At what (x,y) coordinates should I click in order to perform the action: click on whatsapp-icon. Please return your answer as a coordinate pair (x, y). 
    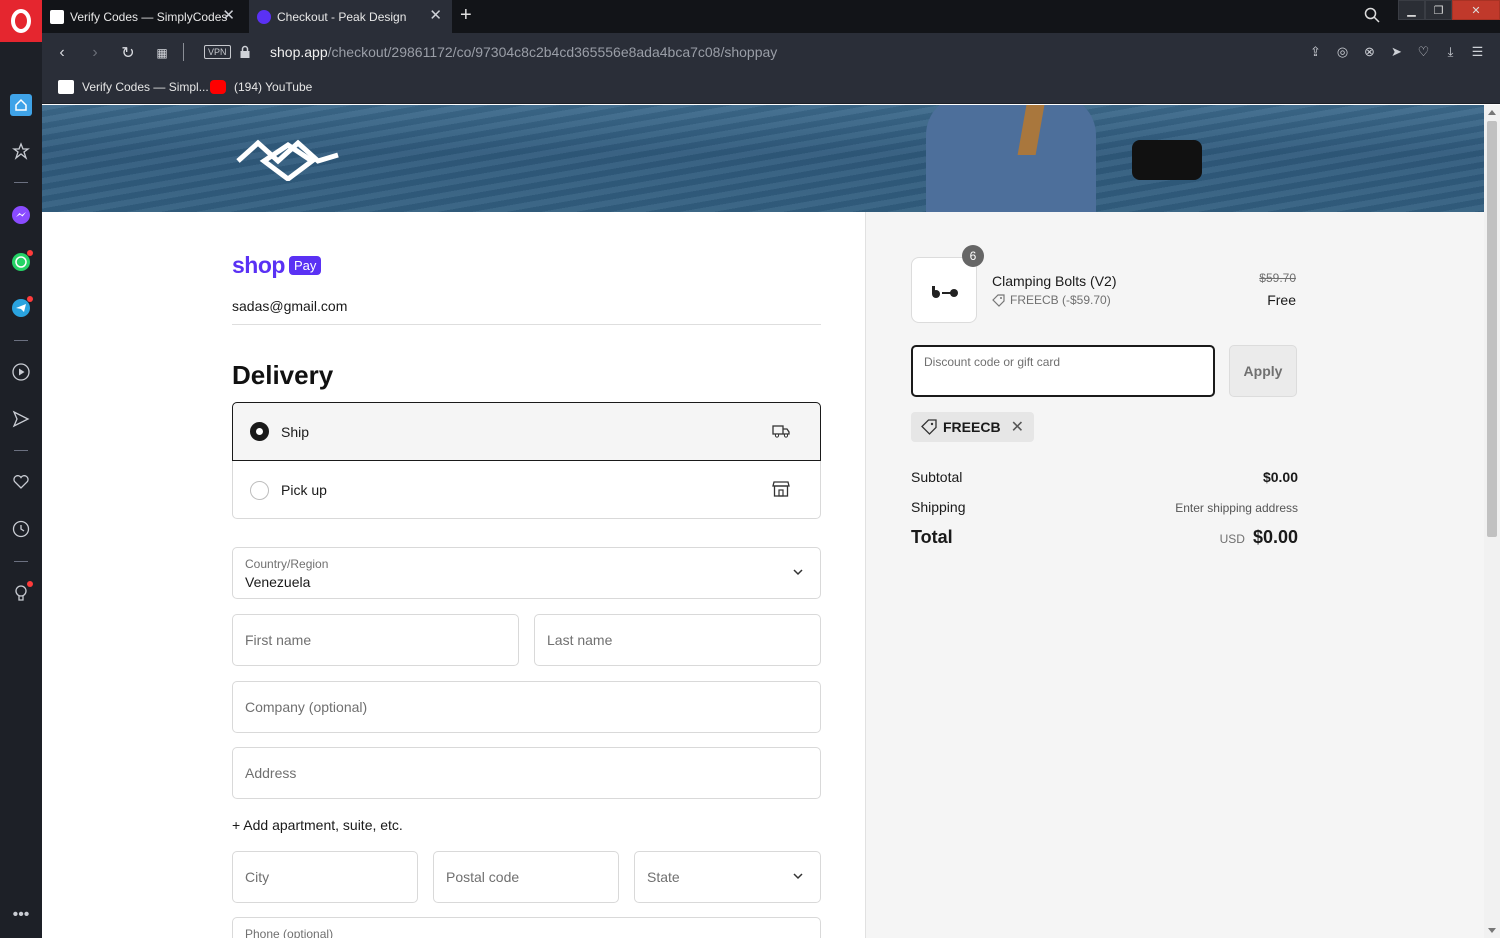
    Looking at the image, I should click on (21, 261).